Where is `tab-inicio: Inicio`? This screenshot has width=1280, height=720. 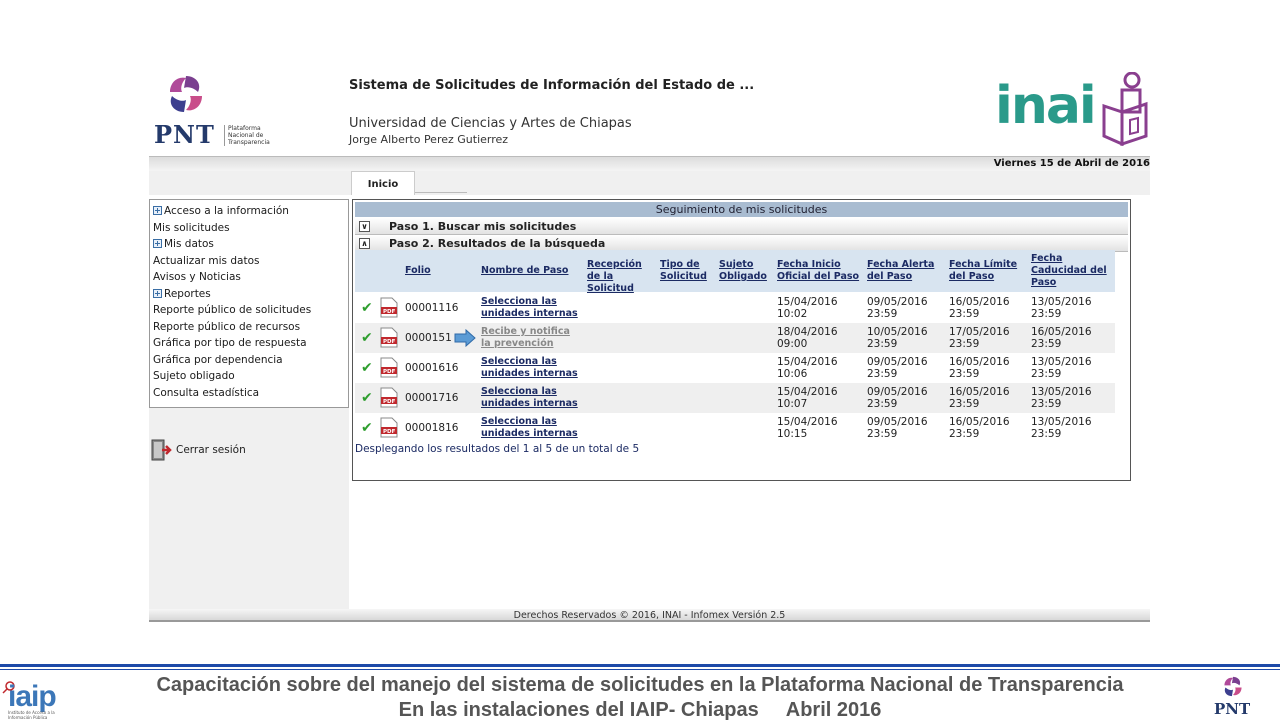 tab-inicio: Inicio is located at coordinates (383, 183).